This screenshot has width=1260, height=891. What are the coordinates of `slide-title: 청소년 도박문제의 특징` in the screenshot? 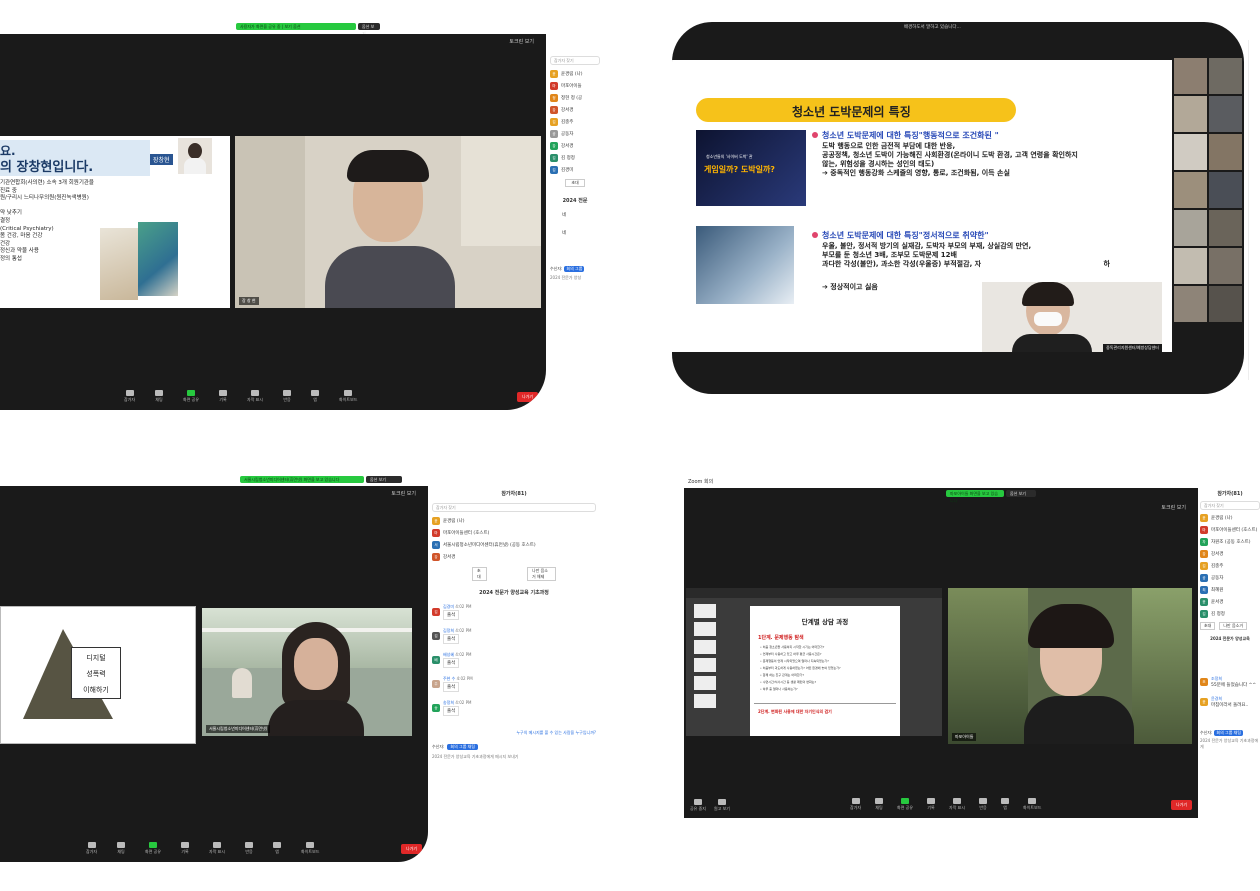 It's located at (851, 112).